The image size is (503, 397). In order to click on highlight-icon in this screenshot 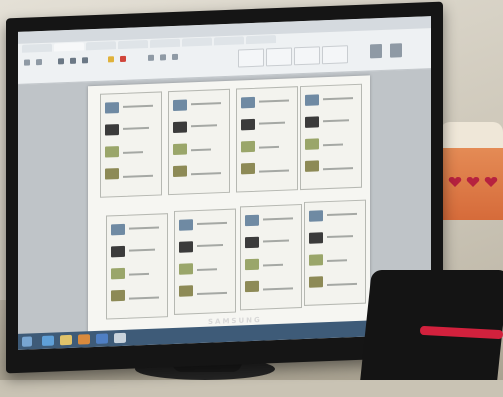, I will do `click(111, 59)`.